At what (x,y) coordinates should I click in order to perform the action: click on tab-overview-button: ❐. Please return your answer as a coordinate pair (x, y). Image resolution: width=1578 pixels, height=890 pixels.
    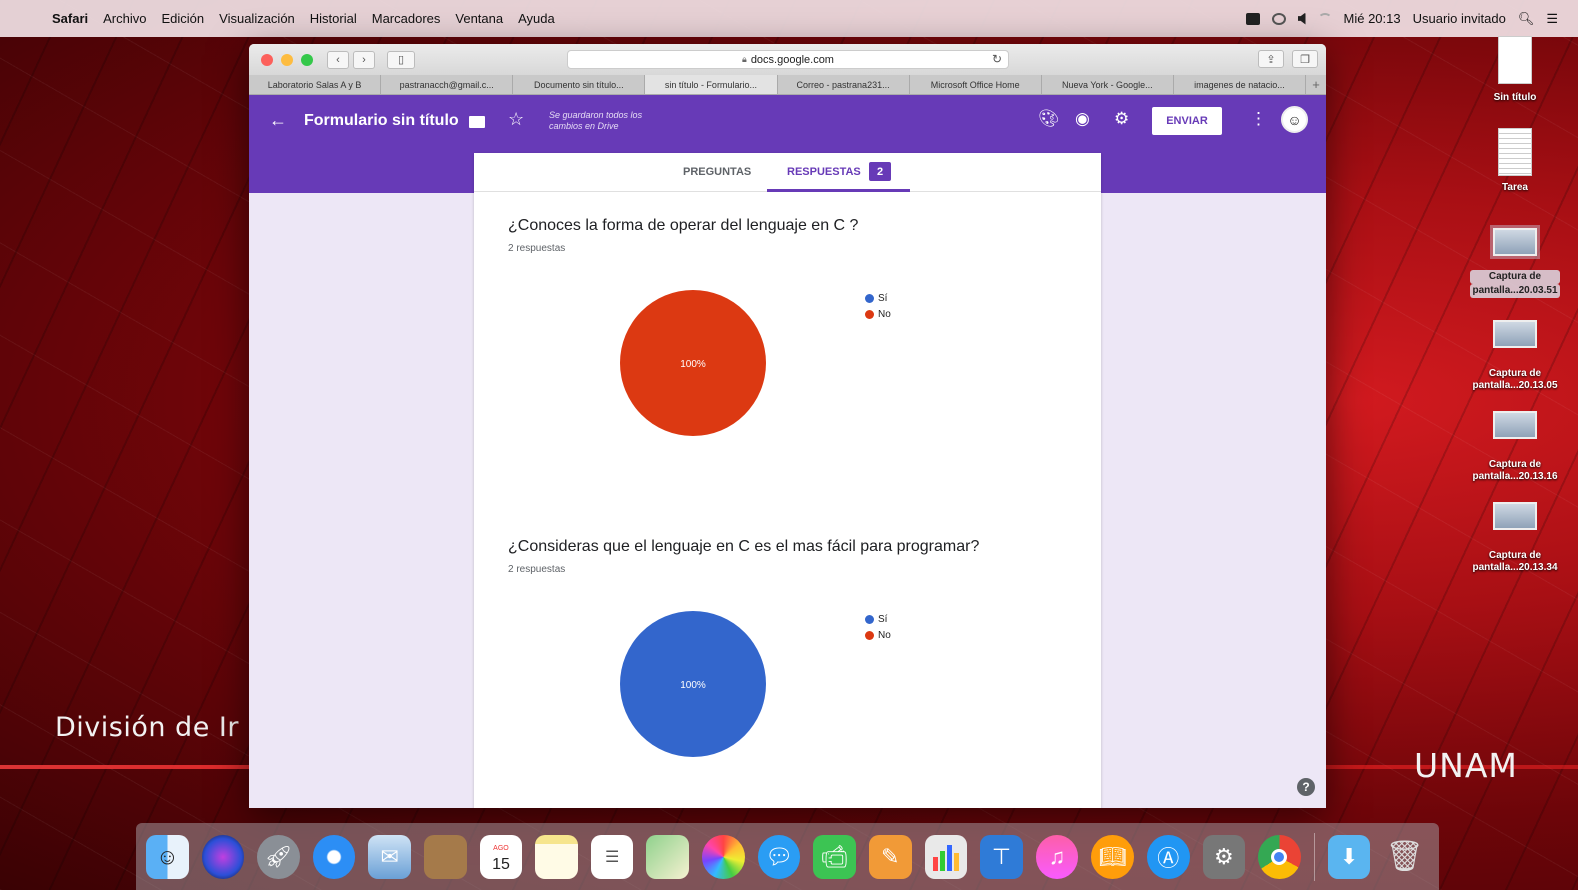
    Looking at the image, I should click on (1305, 59).